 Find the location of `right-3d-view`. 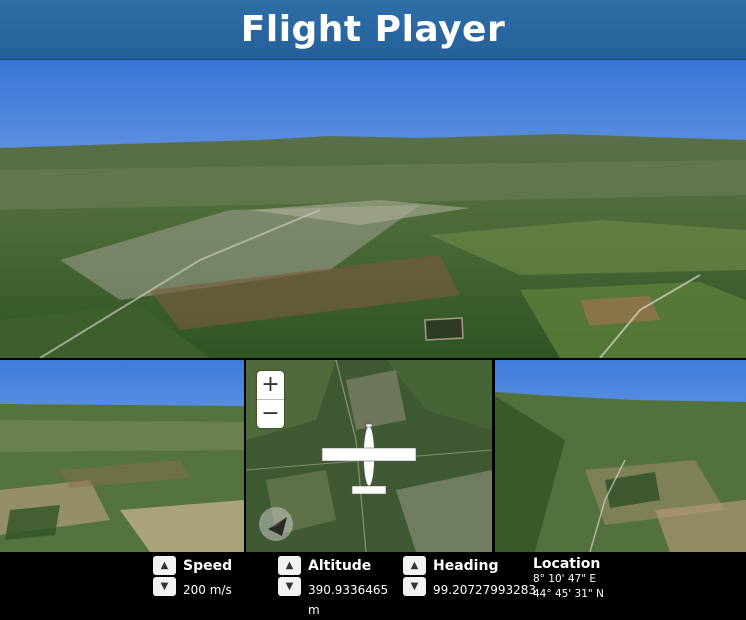

right-3d-view is located at coordinates (620, 456).